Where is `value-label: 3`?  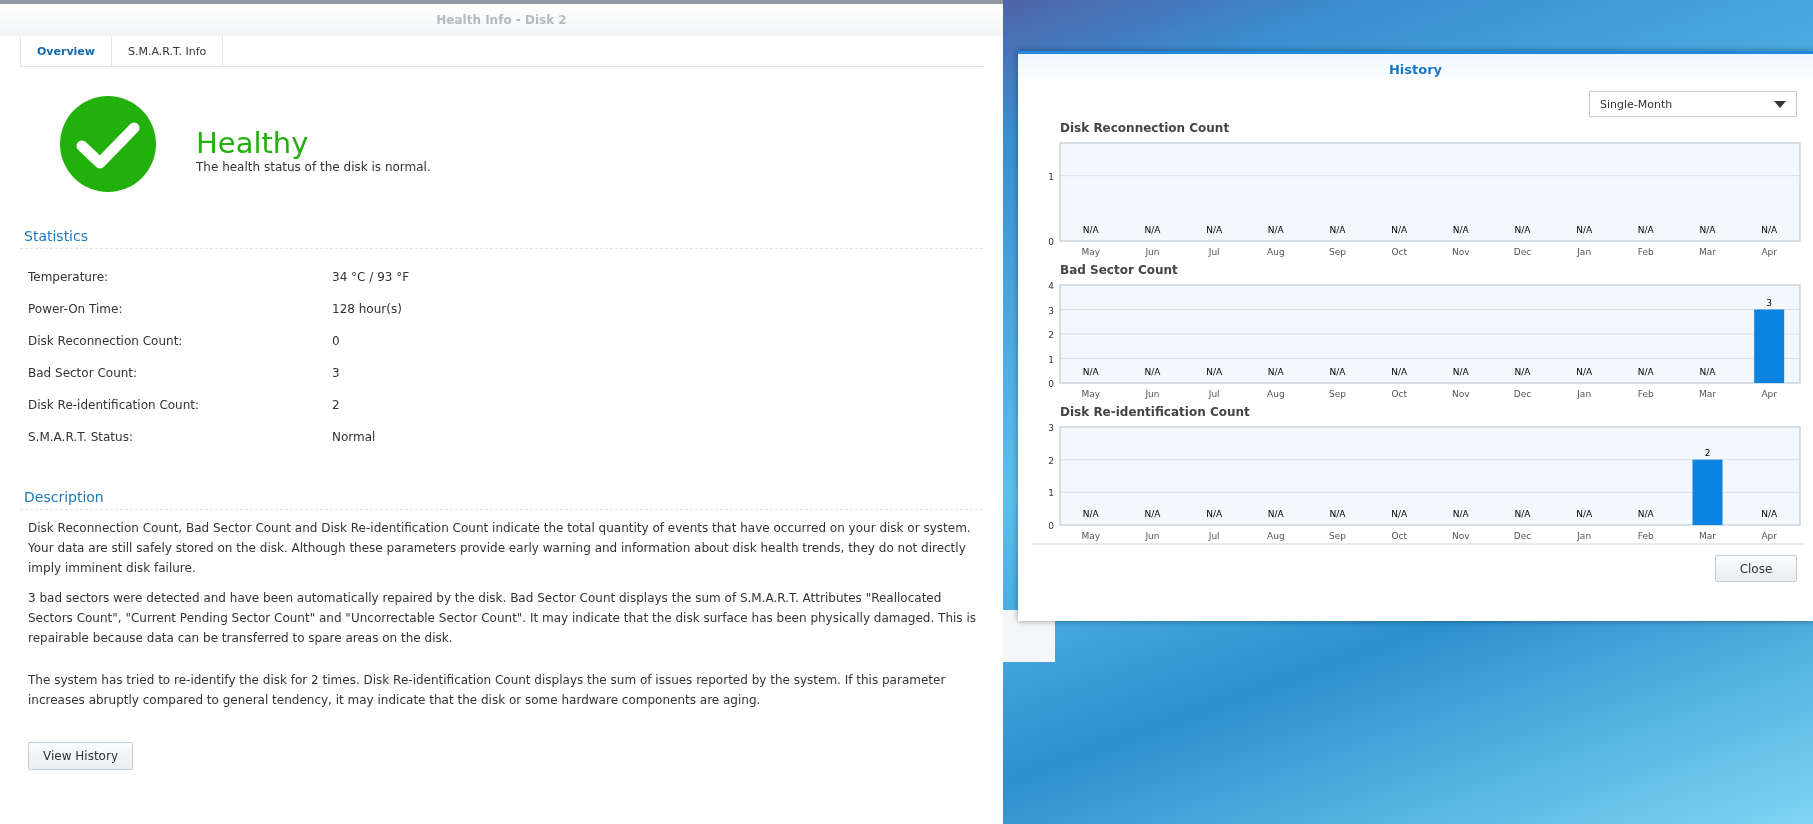
value-label: 3 is located at coordinates (1769, 302).